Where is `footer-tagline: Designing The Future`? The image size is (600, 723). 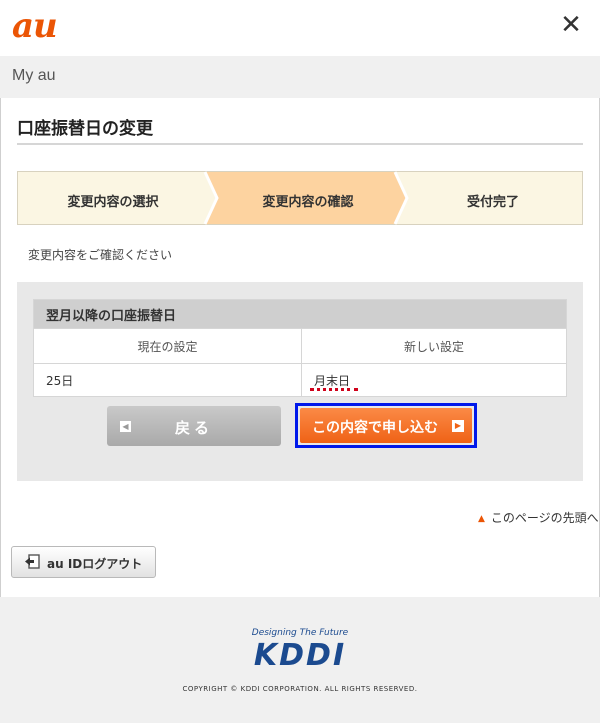 footer-tagline: Designing The Future is located at coordinates (300, 633).